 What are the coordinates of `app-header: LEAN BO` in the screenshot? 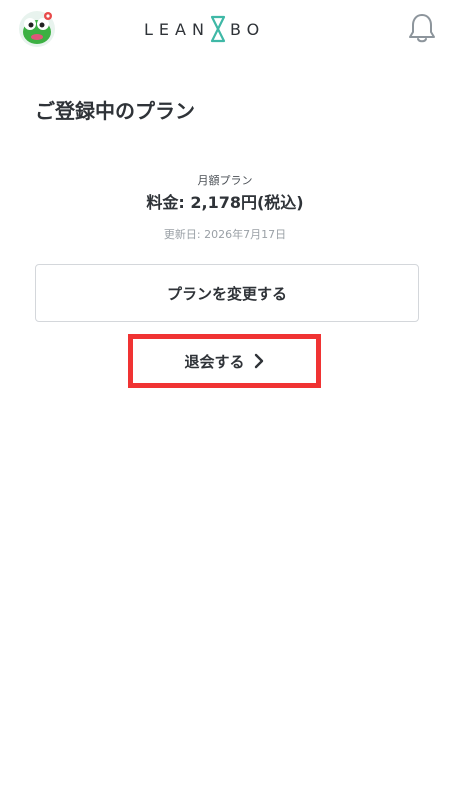 It's located at (225, 29).